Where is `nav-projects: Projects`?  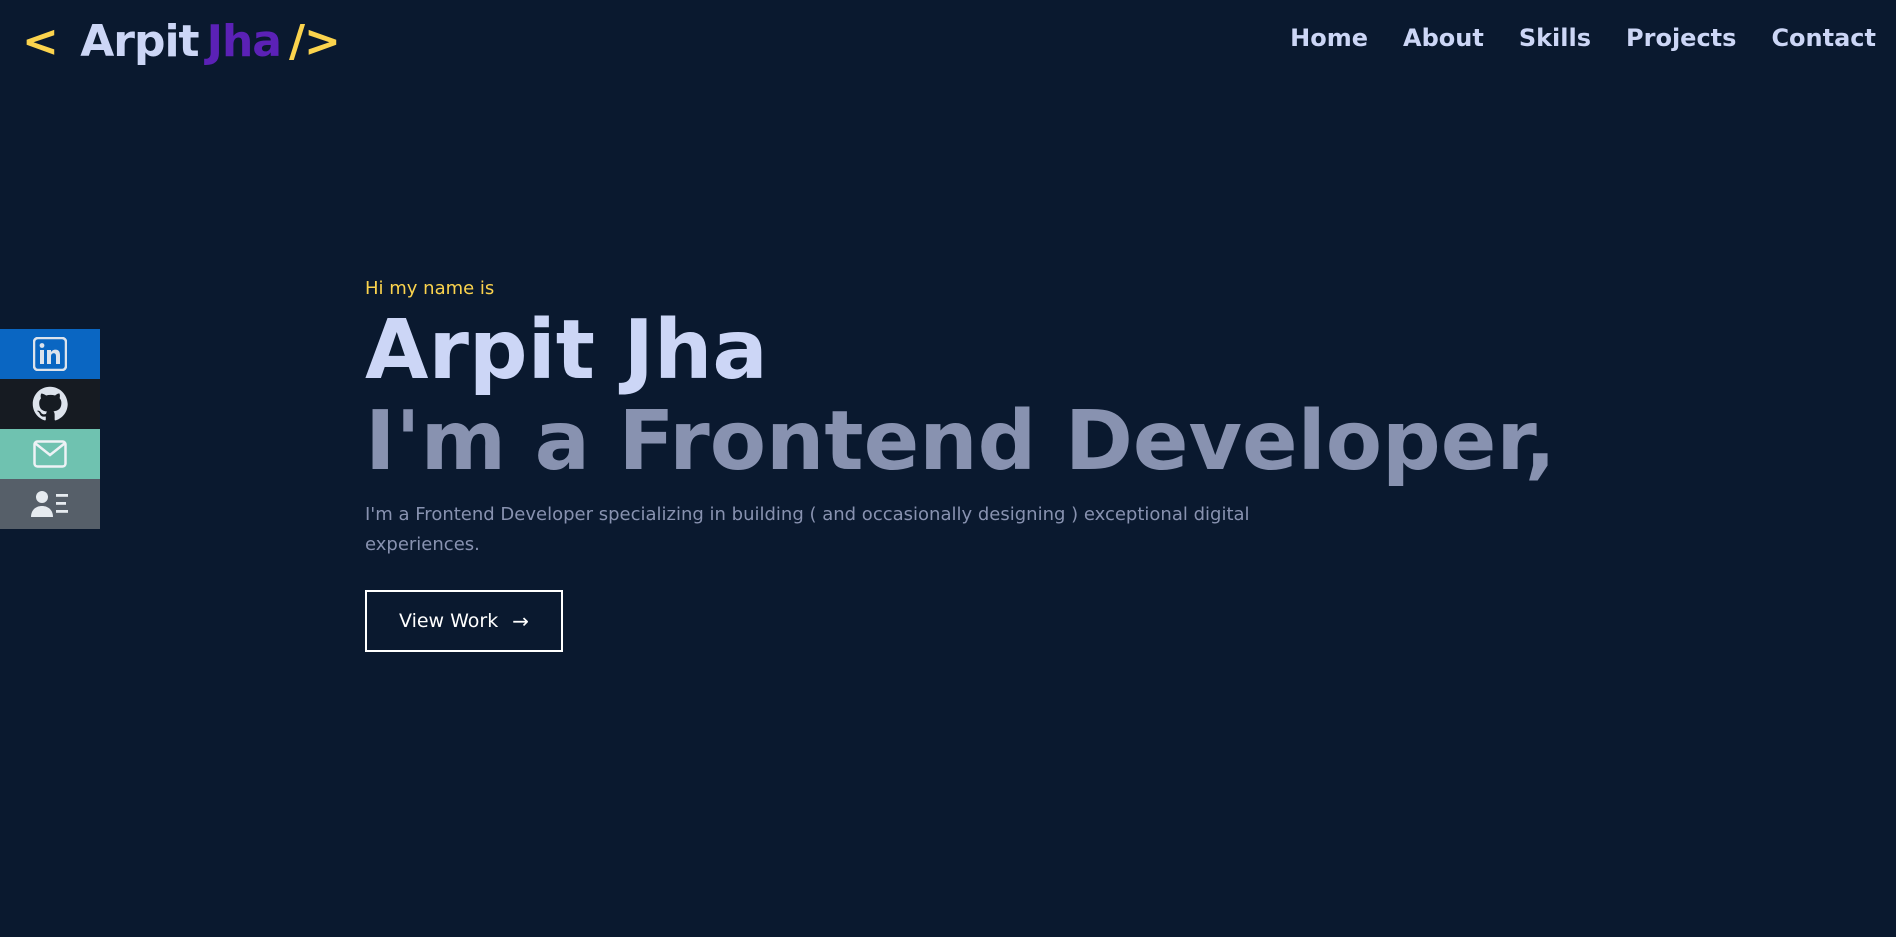 nav-projects: Projects is located at coordinates (1681, 38).